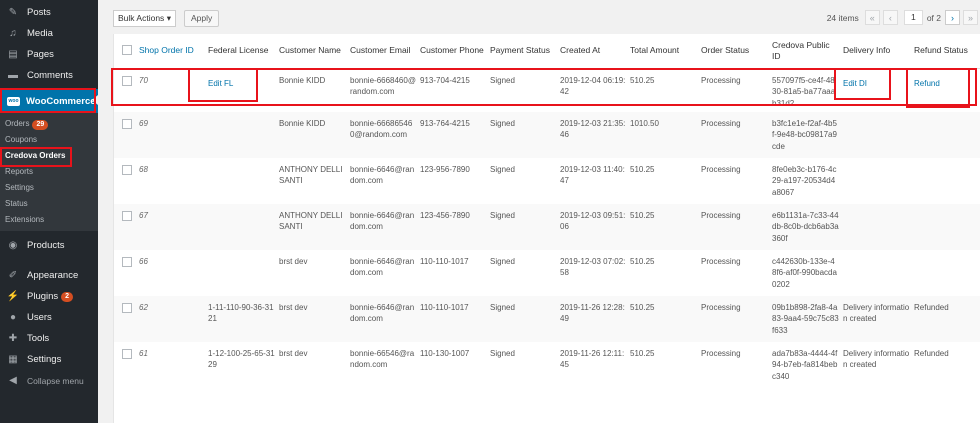 The height and width of the screenshot is (423, 980). I want to click on menu-settings: ▦ Settings, so click(49, 359).